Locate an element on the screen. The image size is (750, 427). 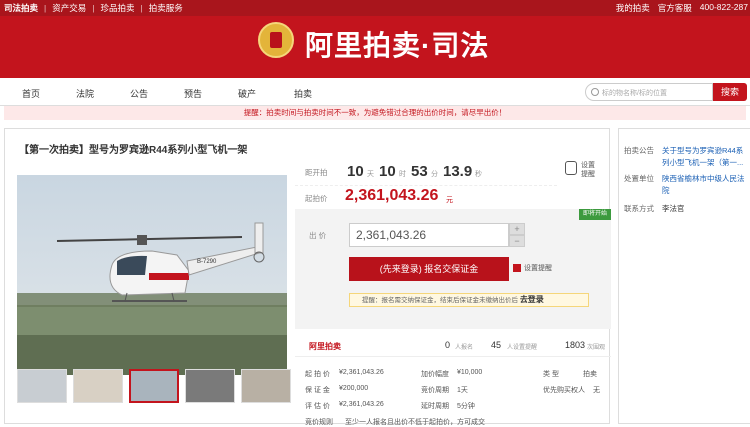
nav-preview: 预告 is located at coordinates (193, 93).